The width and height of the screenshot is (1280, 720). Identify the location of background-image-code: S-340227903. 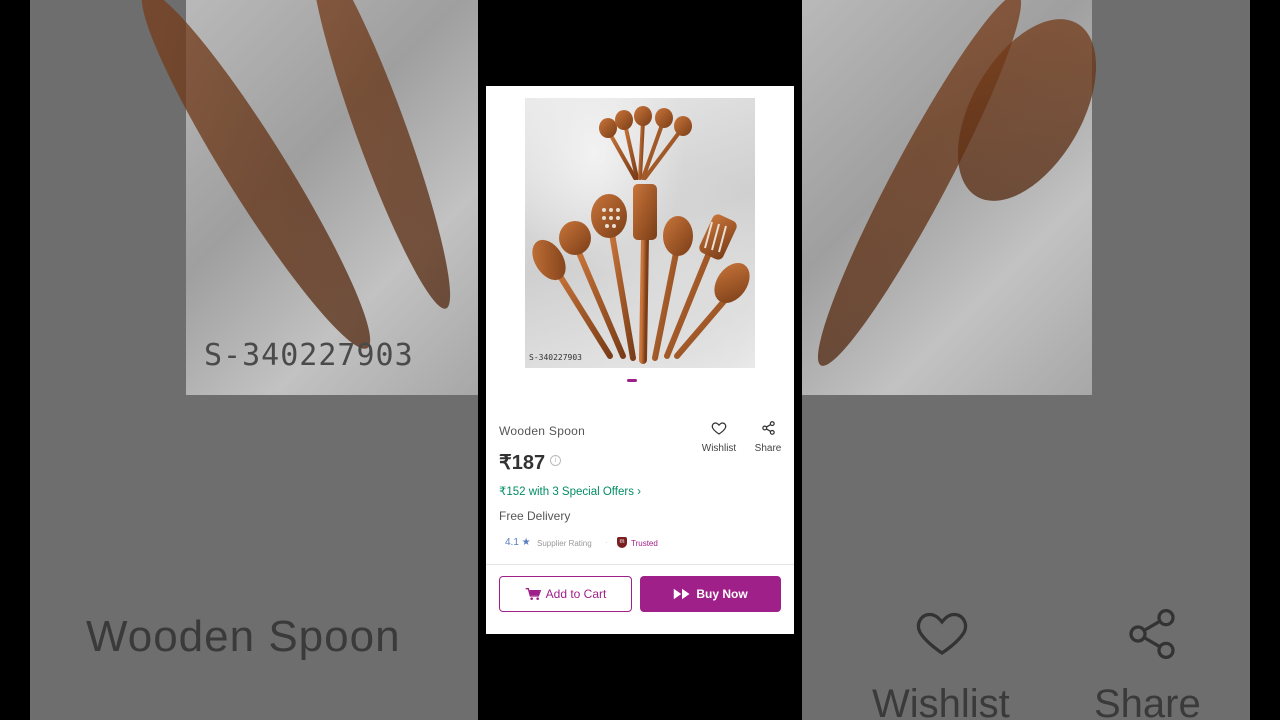
(309, 355).